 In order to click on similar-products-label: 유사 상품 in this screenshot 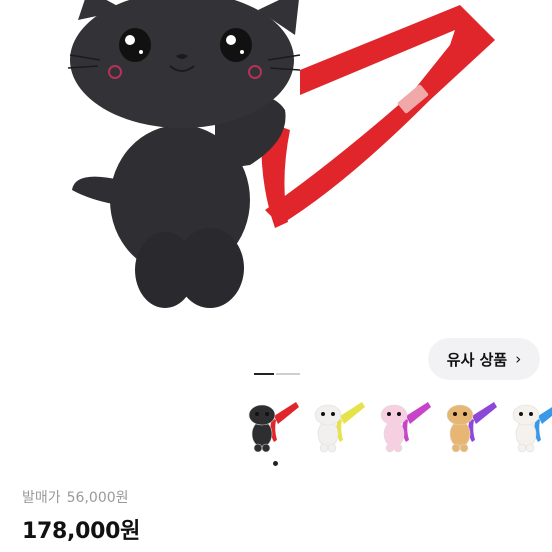, I will do `click(477, 359)`.